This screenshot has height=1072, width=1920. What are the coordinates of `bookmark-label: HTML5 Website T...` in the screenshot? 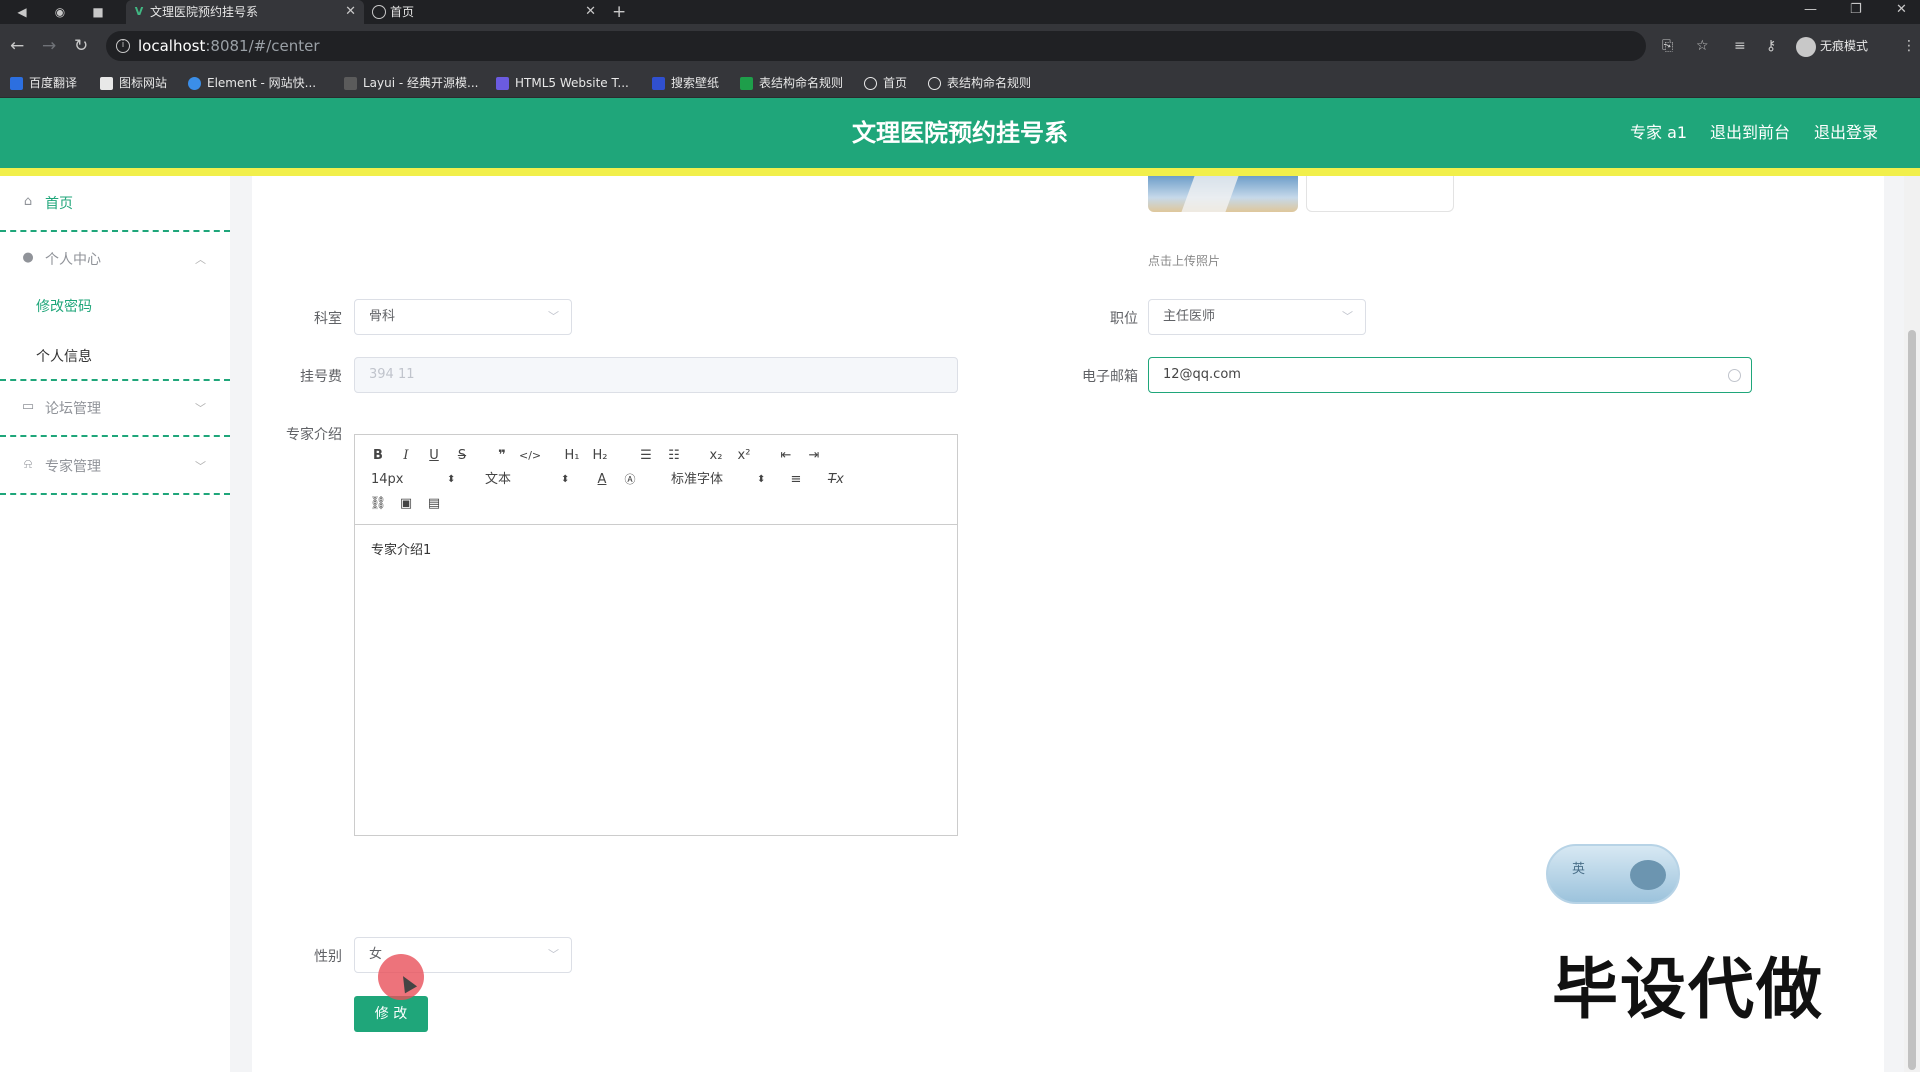 It's located at (572, 83).